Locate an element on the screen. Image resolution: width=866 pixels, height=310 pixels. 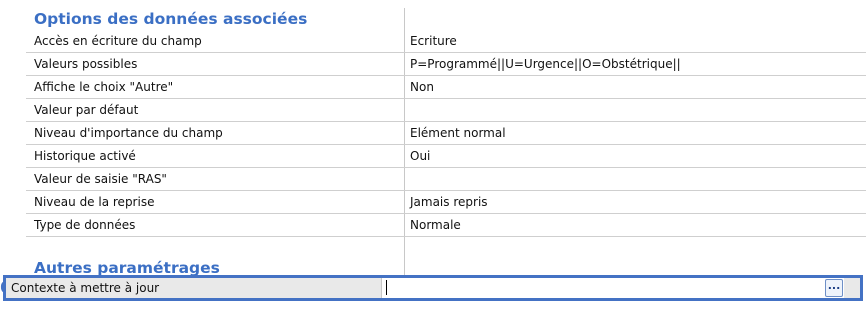
property-label: Historique activé is located at coordinates (85, 156).